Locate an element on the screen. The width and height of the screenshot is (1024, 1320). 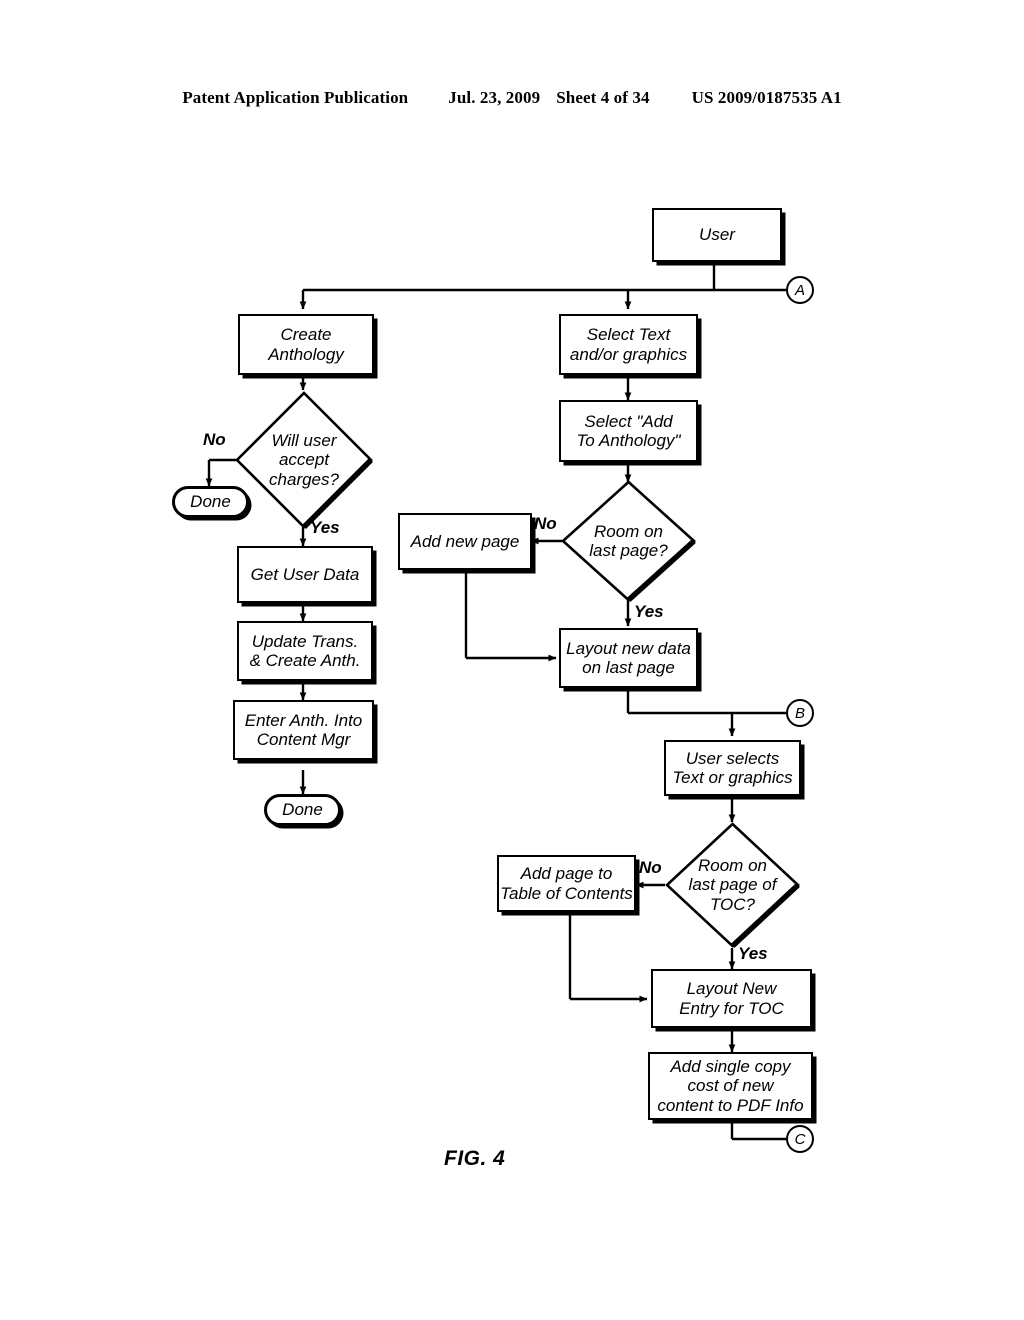
node-enter-anth: Enter Anth. Into Content Mgr is located at coordinates (303, 730).